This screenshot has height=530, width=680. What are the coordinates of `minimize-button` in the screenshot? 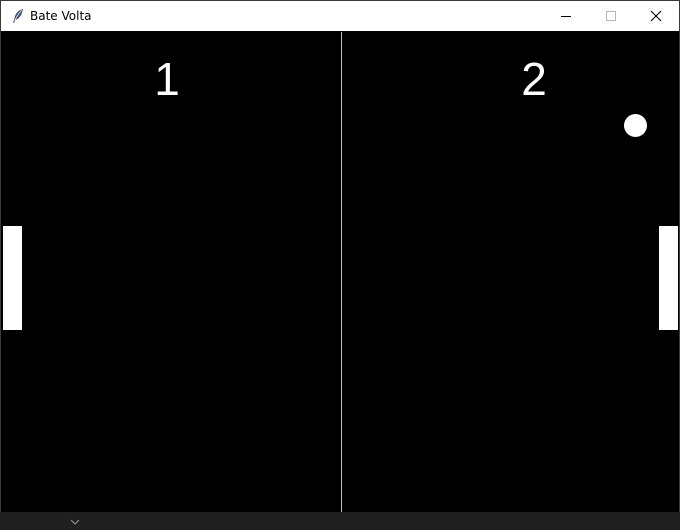 It's located at (566, 16).